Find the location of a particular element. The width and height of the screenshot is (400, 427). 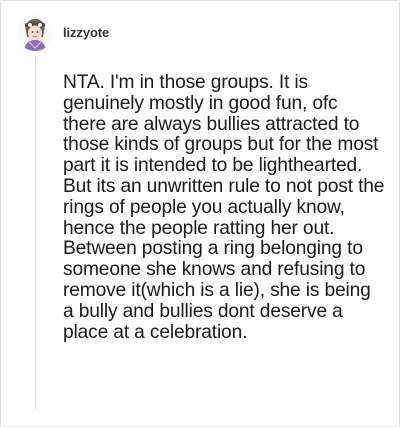

avatar-illustration-icon is located at coordinates (35, 33).